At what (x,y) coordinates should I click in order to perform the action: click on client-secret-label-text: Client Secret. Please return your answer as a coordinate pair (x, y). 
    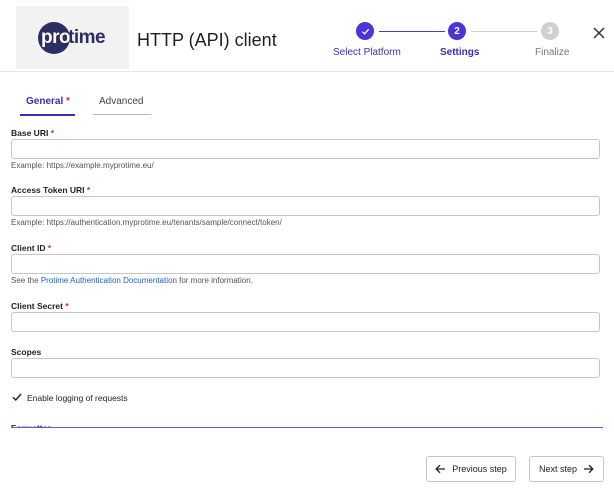
    Looking at the image, I should click on (37, 306).